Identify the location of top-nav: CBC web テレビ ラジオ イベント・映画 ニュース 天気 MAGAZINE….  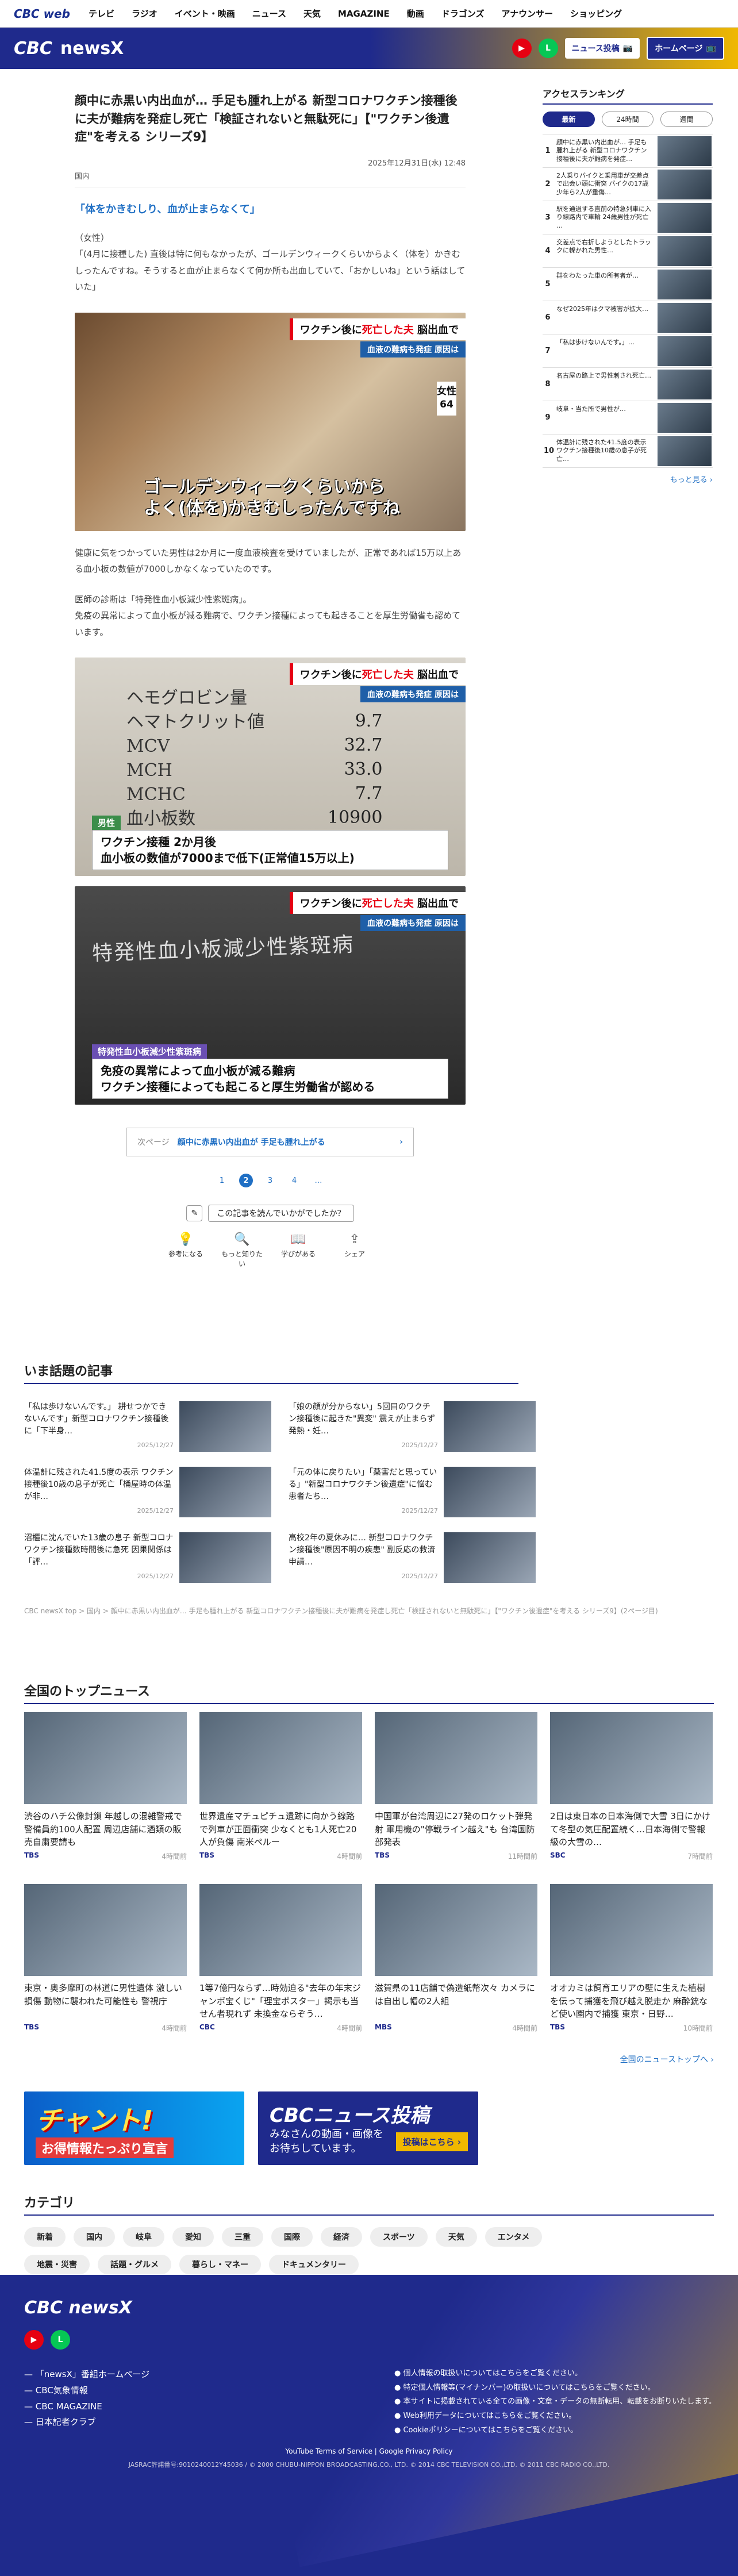
(369, 14).